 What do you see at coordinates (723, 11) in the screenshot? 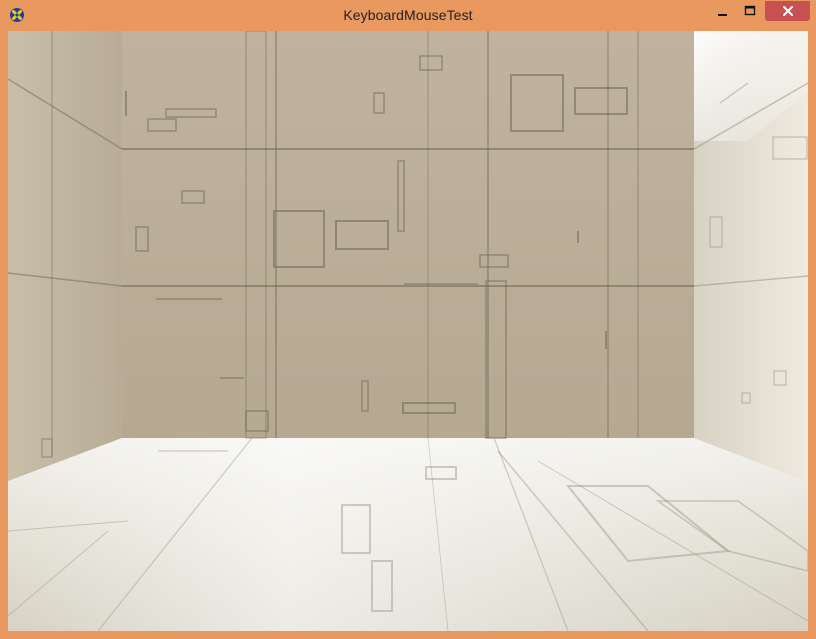
I see `minimize-button` at bounding box center [723, 11].